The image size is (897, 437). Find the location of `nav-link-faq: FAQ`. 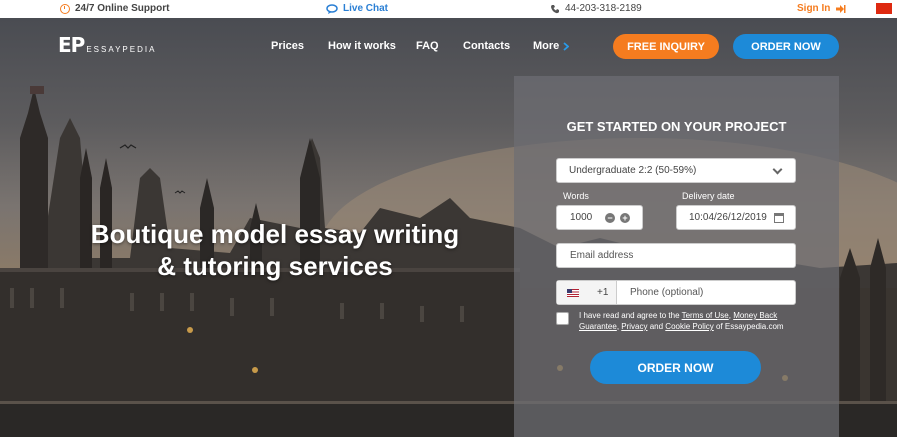

nav-link-faq: FAQ is located at coordinates (427, 46).